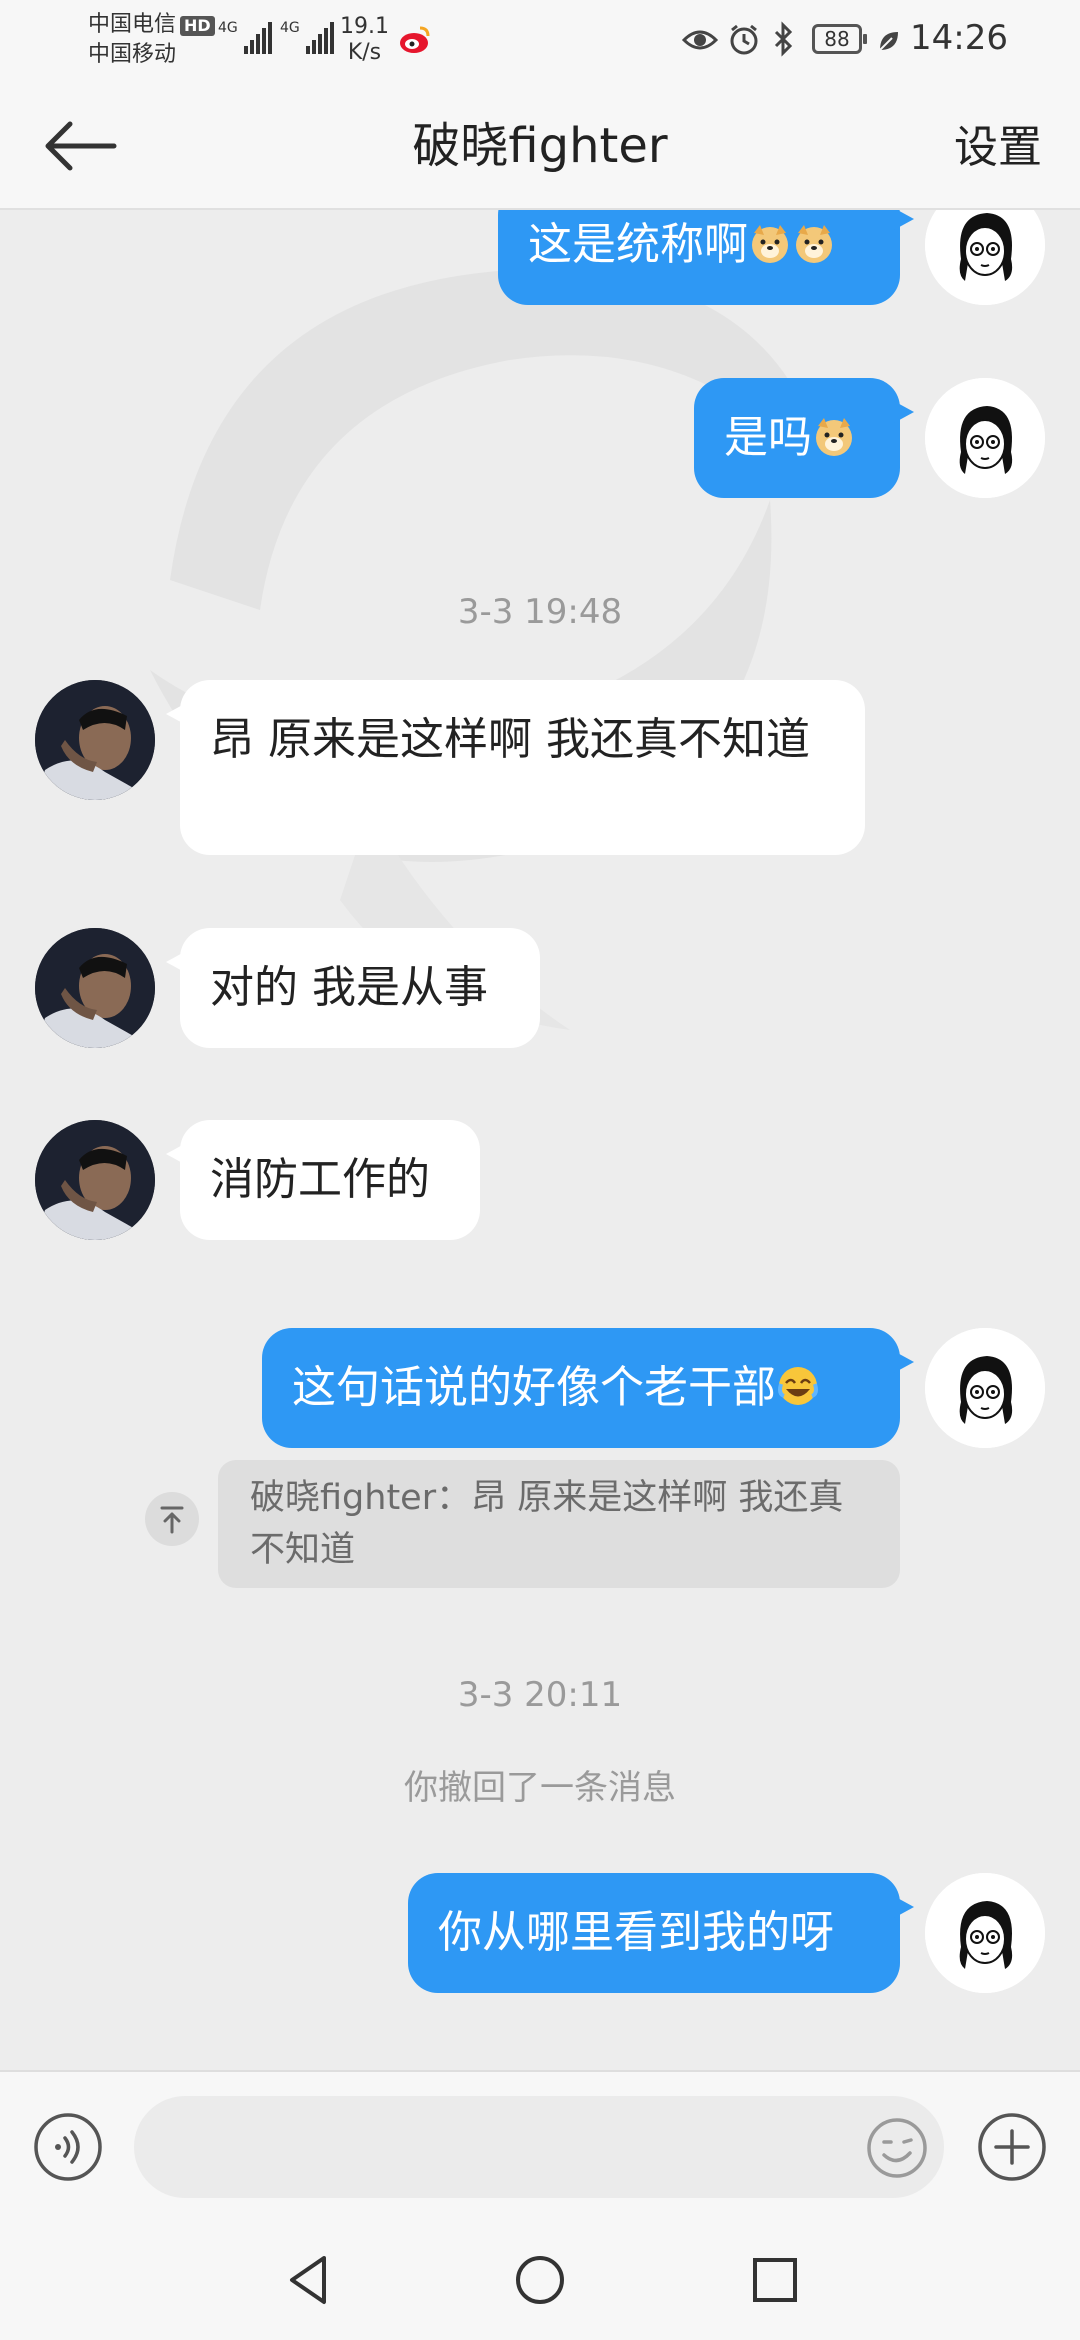  What do you see at coordinates (540, 1695) in the screenshot?
I see `timestamp: 3-3 20:11` at bounding box center [540, 1695].